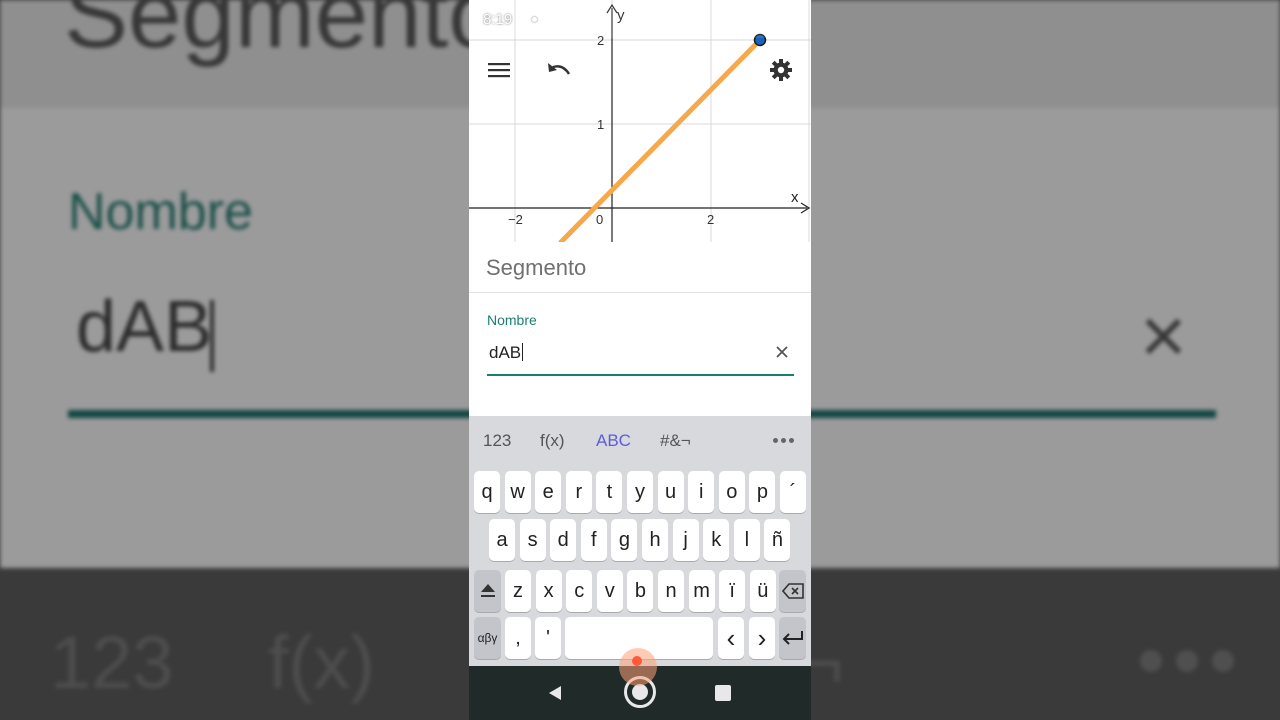 Image resolution: width=1280 pixels, height=720 pixels. Describe the element at coordinates (600, 219) in the screenshot. I see `x-tick-0: 0` at that location.